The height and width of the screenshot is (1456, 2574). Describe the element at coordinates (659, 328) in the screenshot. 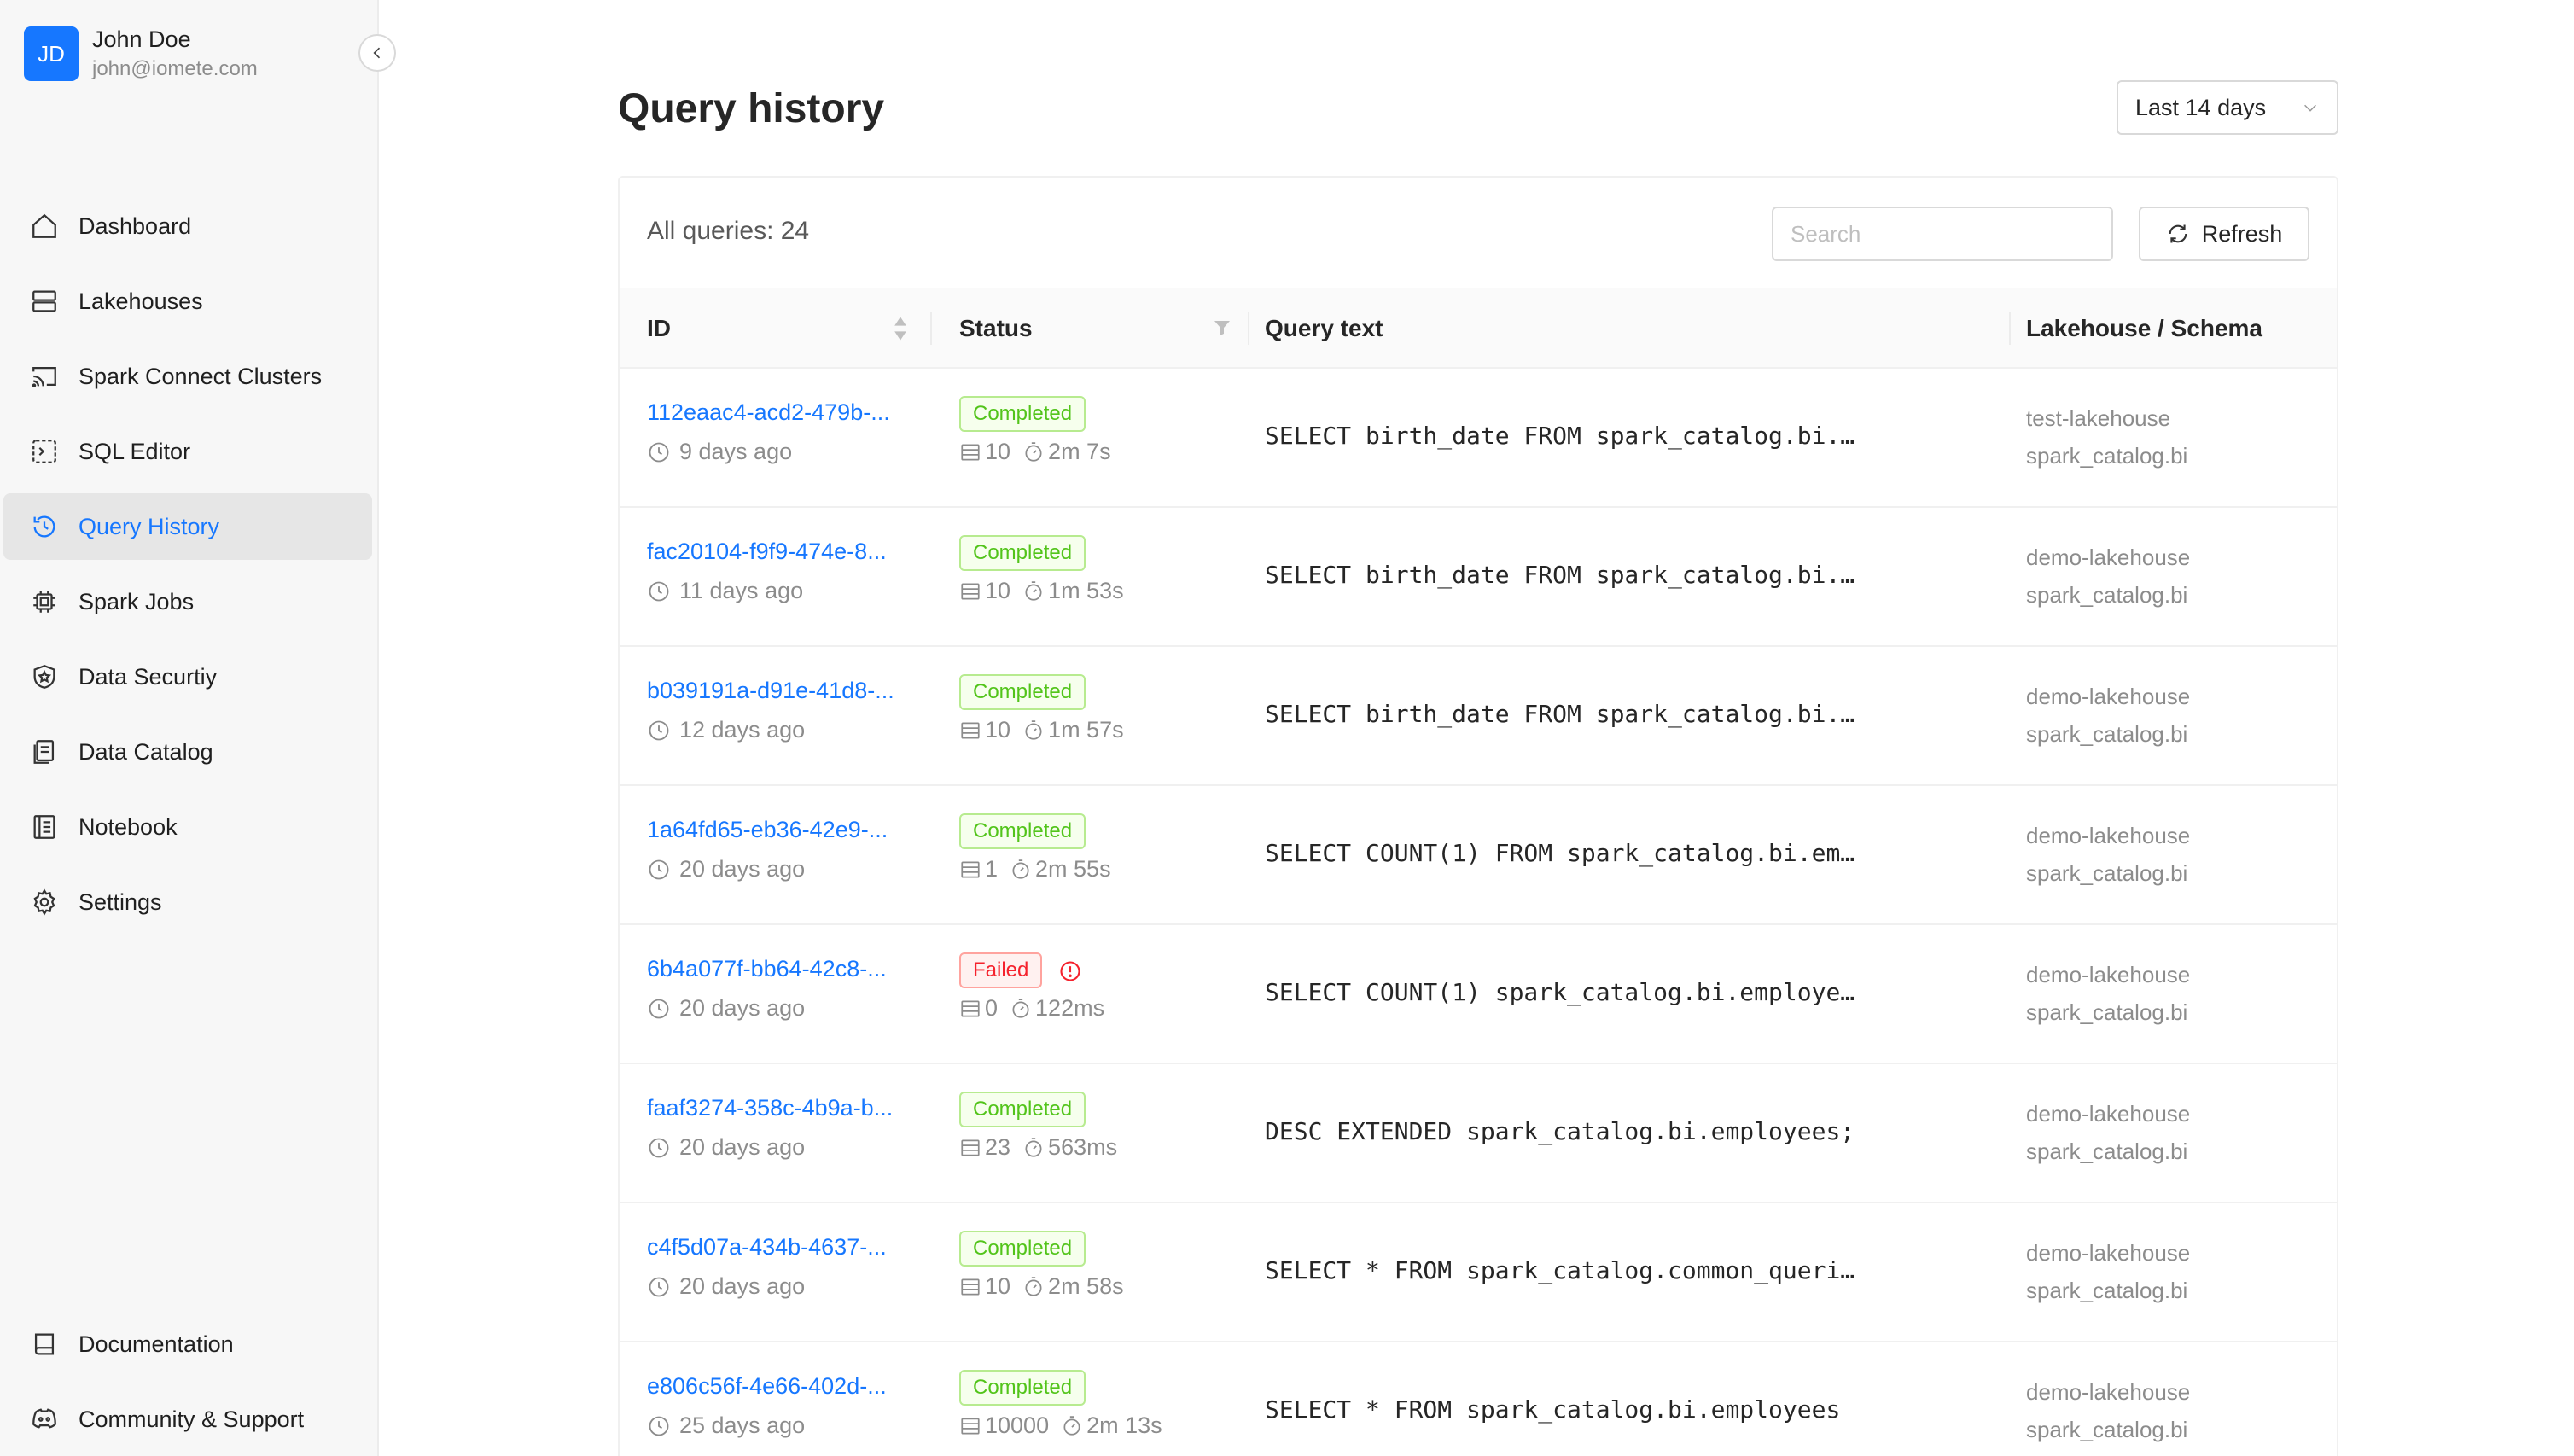

I see `column-header-id: ID` at that location.